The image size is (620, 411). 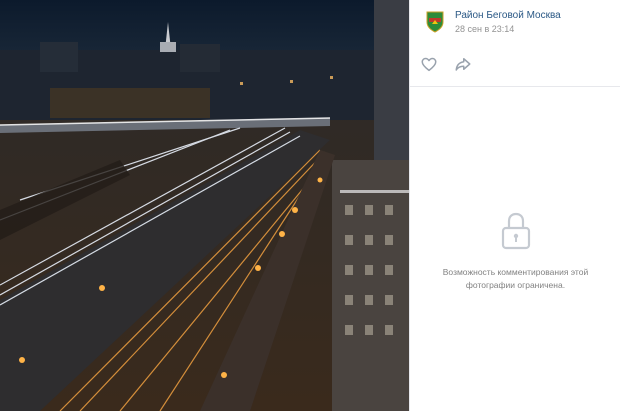 I want to click on lock-icon, so click(x=515, y=231).